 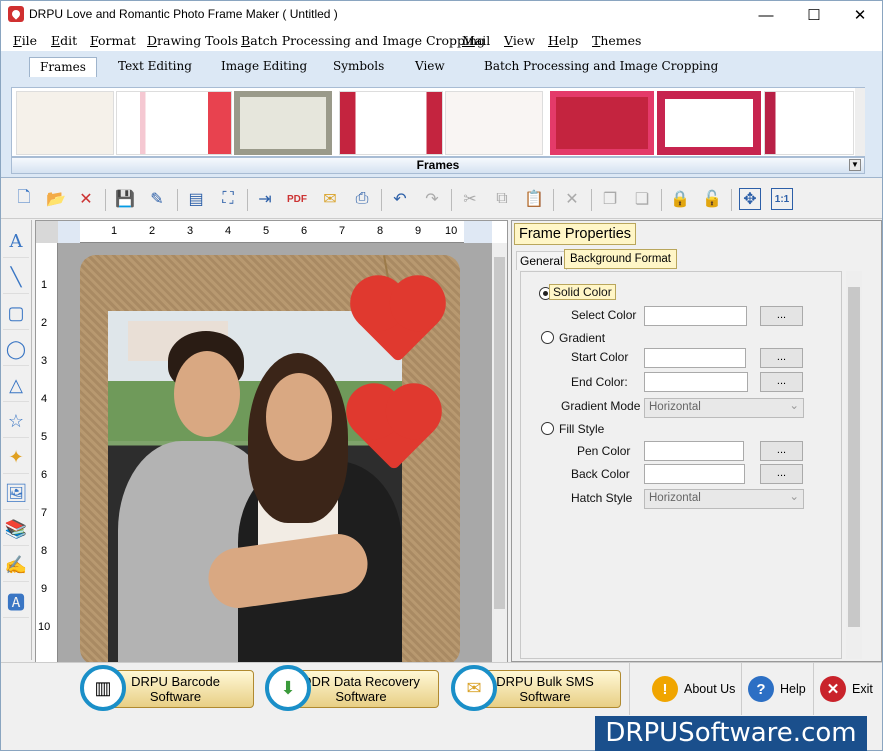 What do you see at coordinates (16, 566) in the screenshot?
I see `signature-tool-icon: ✍` at bounding box center [16, 566].